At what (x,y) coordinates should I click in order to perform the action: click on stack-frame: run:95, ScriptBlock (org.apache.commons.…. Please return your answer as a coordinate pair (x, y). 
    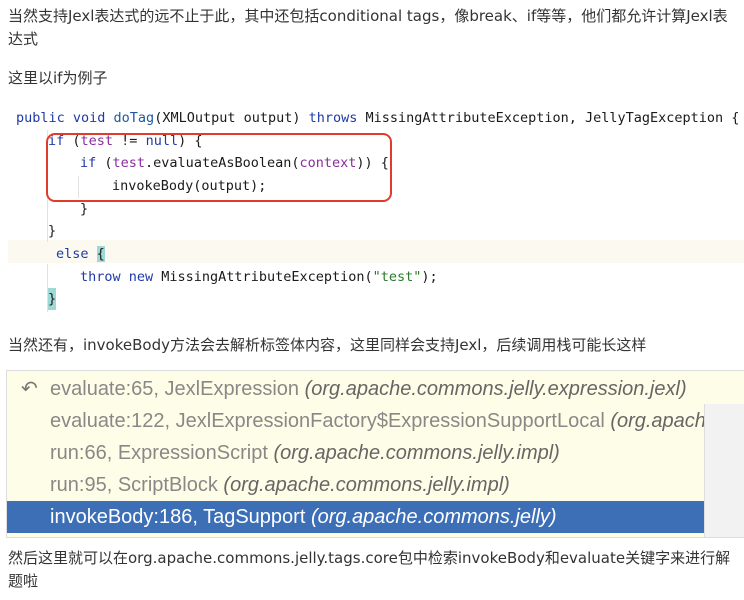
    Looking at the image, I should click on (280, 485).